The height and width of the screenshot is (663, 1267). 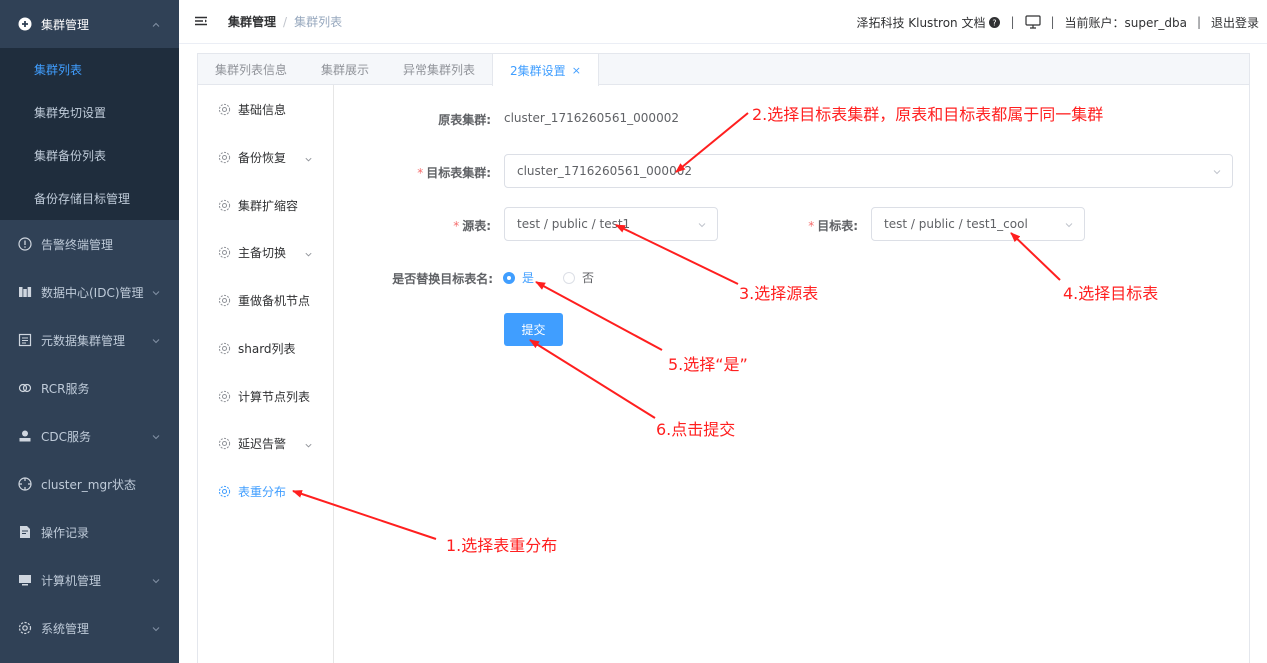 What do you see at coordinates (274, 396) in the screenshot?
I see `submenu-item-label: 计算节点列表` at bounding box center [274, 396].